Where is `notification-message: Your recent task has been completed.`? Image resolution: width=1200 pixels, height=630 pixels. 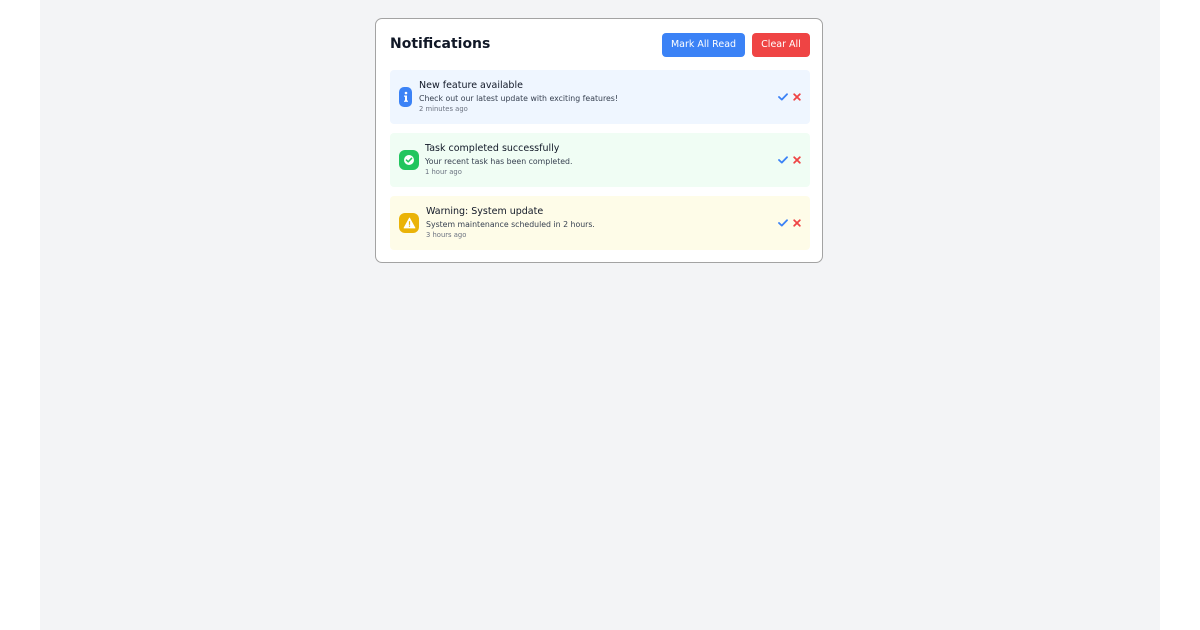
notification-message: Your recent task has been completed. is located at coordinates (499, 161).